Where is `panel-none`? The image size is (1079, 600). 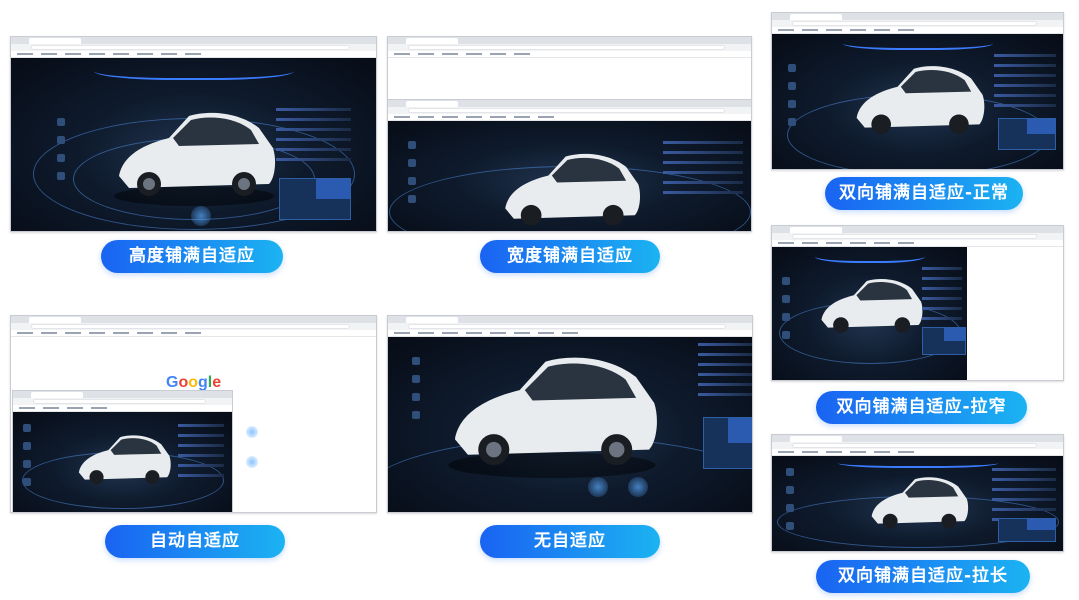
panel-none is located at coordinates (570, 414).